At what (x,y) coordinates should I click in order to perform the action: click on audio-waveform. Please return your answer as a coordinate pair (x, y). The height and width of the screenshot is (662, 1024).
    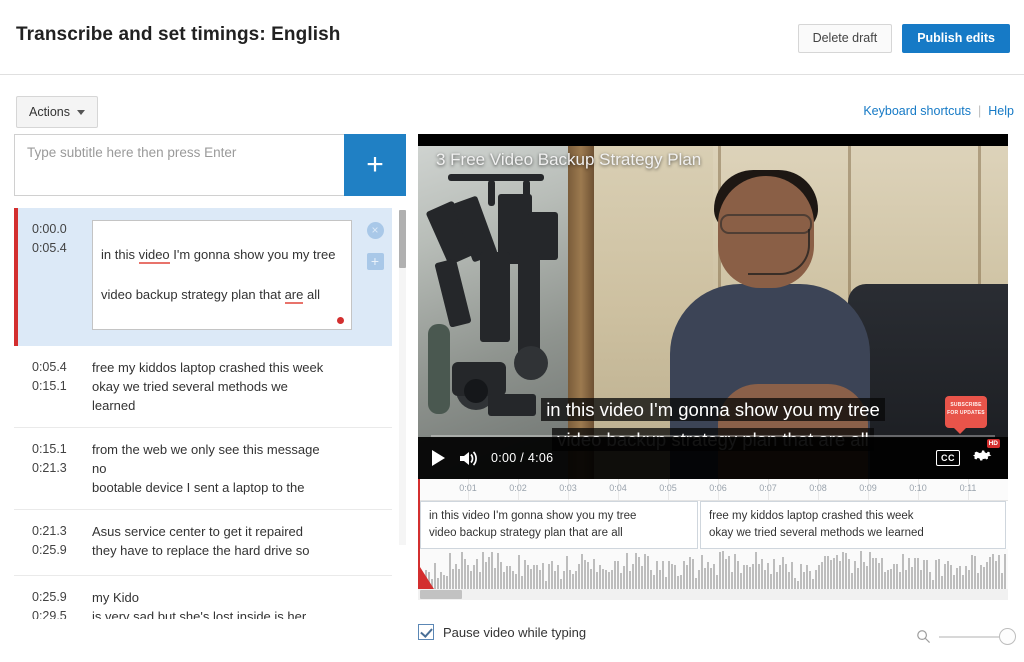
    Looking at the image, I should click on (713, 569).